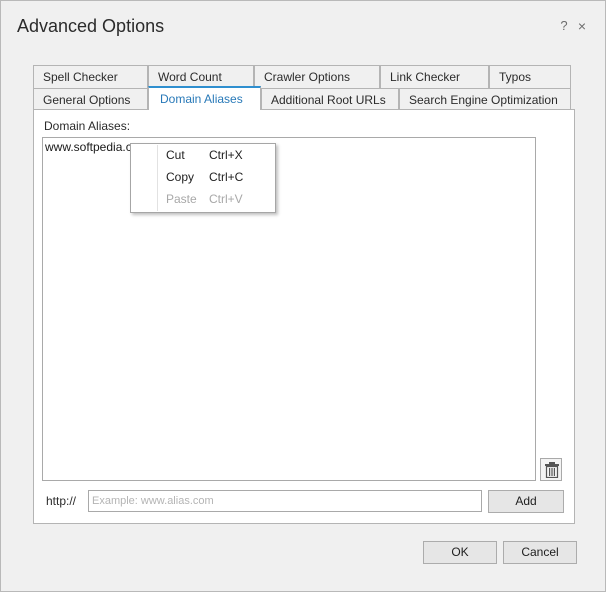 The height and width of the screenshot is (592, 606). Describe the element at coordinates (226, 199) in the screenshot. I see `menu-item-shortcut: Ctrl+V` at that location.